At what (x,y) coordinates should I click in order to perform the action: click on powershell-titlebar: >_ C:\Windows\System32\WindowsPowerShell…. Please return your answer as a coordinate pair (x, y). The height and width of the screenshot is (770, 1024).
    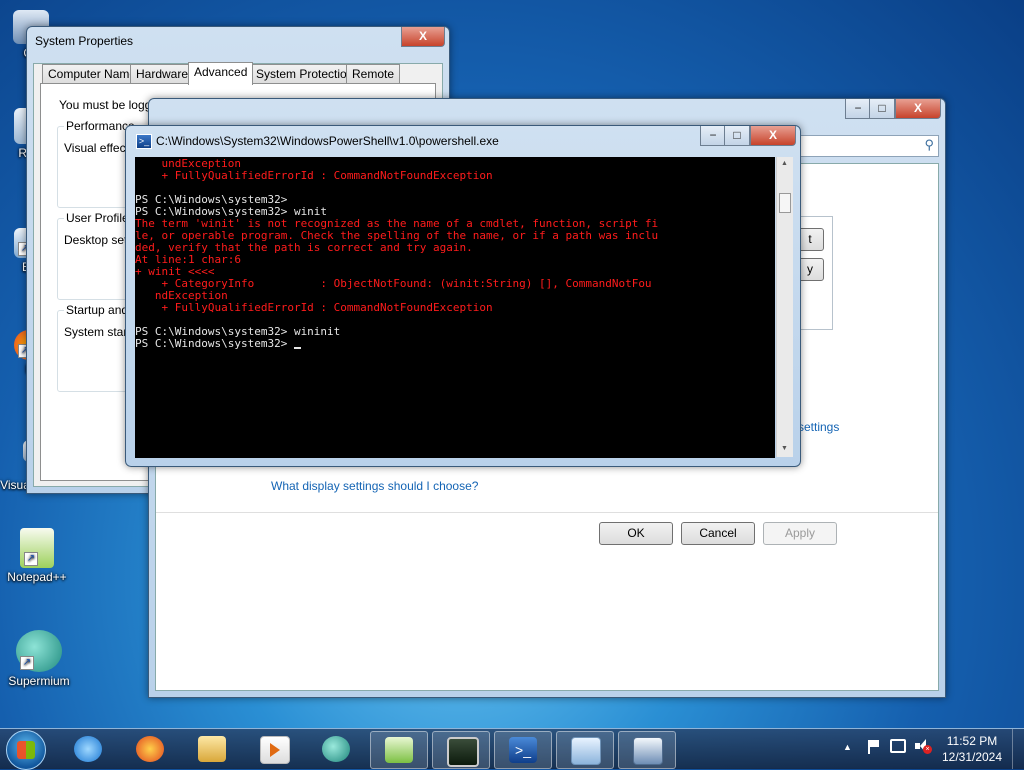
    Looking at the image, I should click on (463, 141).